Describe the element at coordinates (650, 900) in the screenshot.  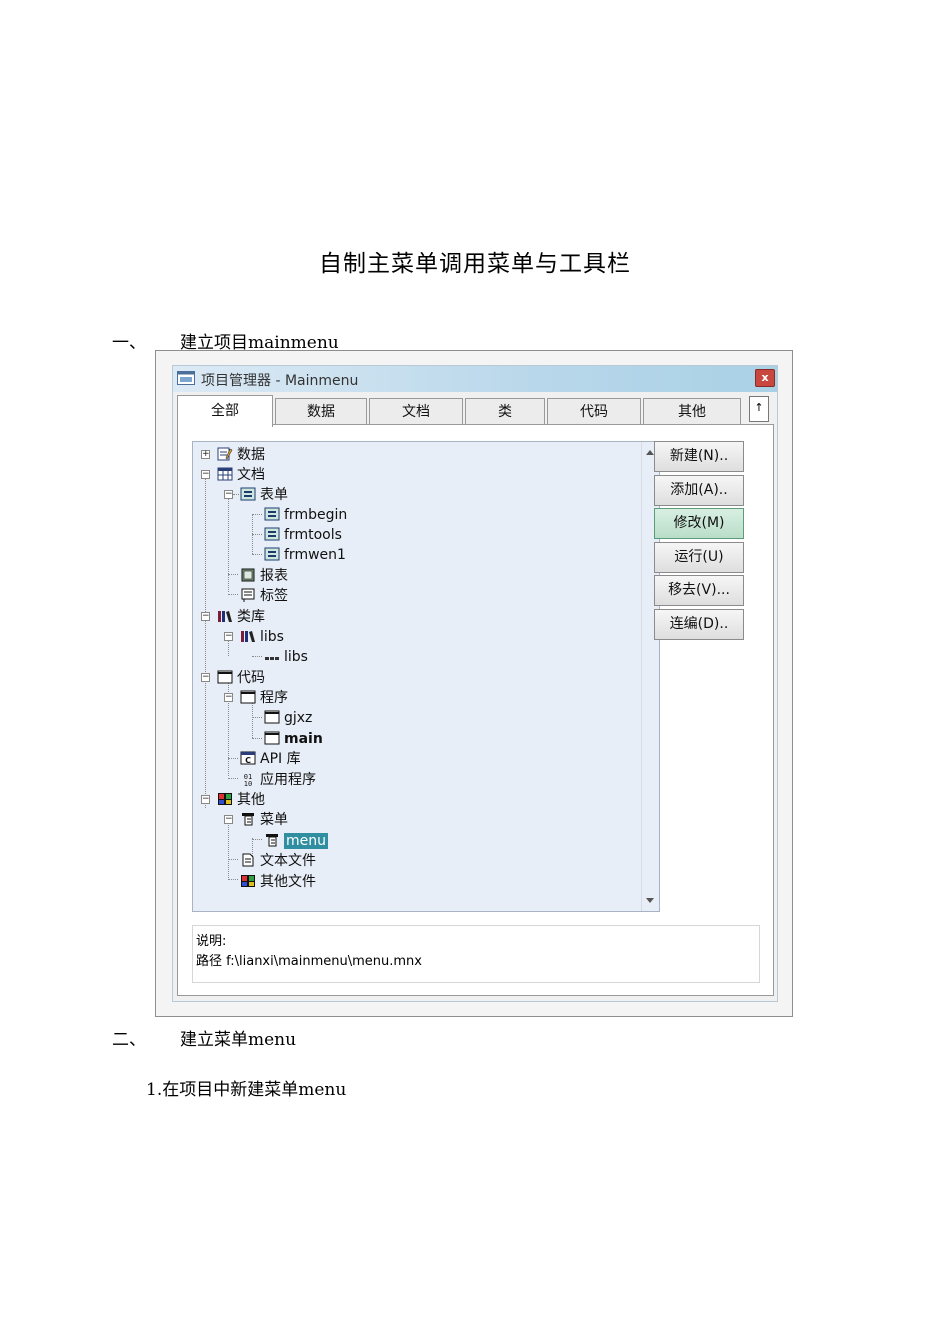
I see `scroll-down-arrow-icon` at that location.